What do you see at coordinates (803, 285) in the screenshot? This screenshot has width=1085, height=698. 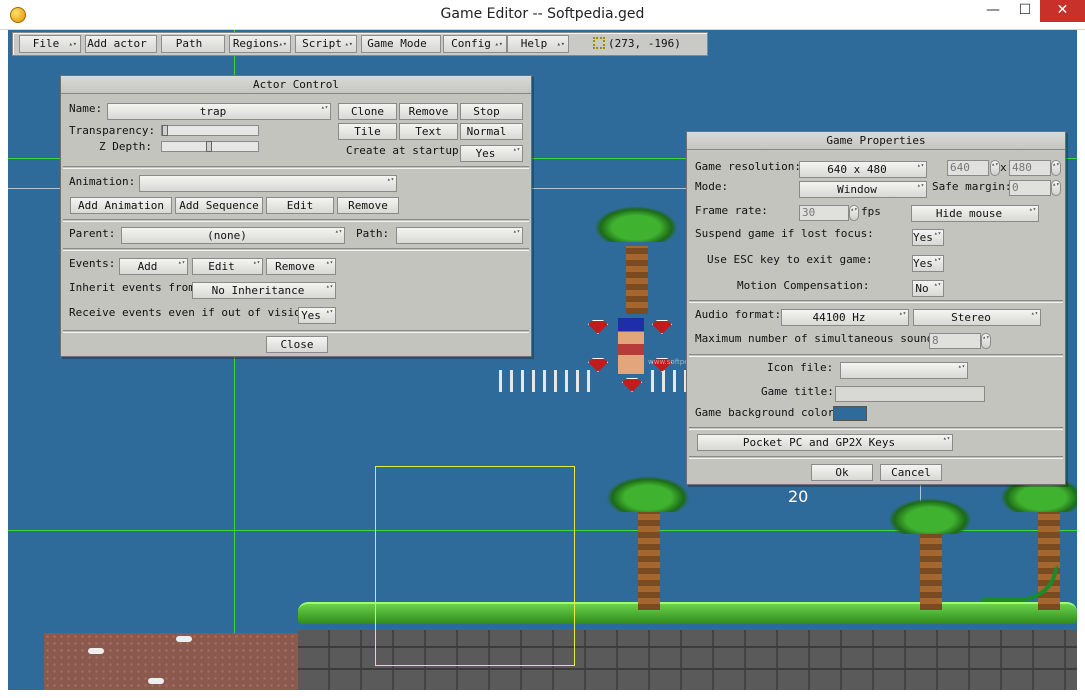 I see `motion-label: Motion Compensation:` at bounding box center [803, 285].